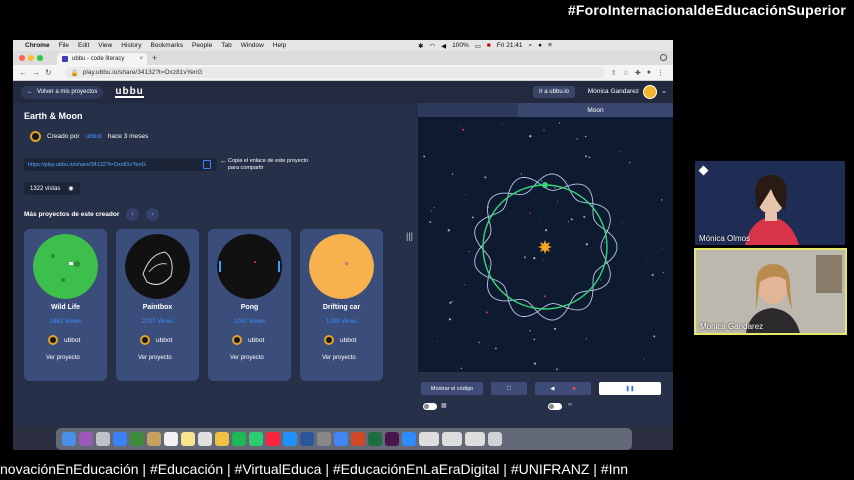 This screenshot has height=480, width=854. I want to click on contacts-icon, so click(154, 439).